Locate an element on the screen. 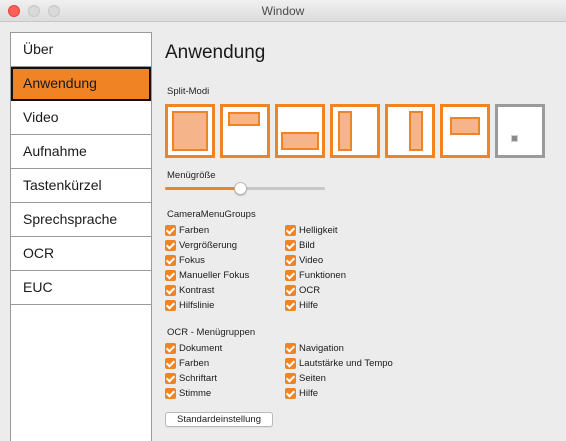  checkbox-ocr_left-1: Farben is located at coordinates (187, 365).